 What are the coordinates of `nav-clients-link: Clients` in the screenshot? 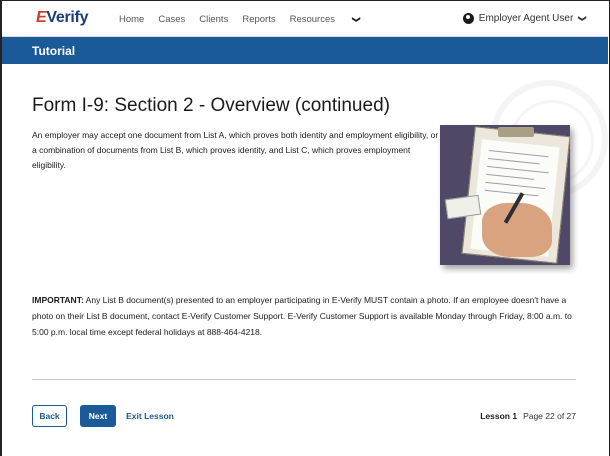 It's located at (213, 19).